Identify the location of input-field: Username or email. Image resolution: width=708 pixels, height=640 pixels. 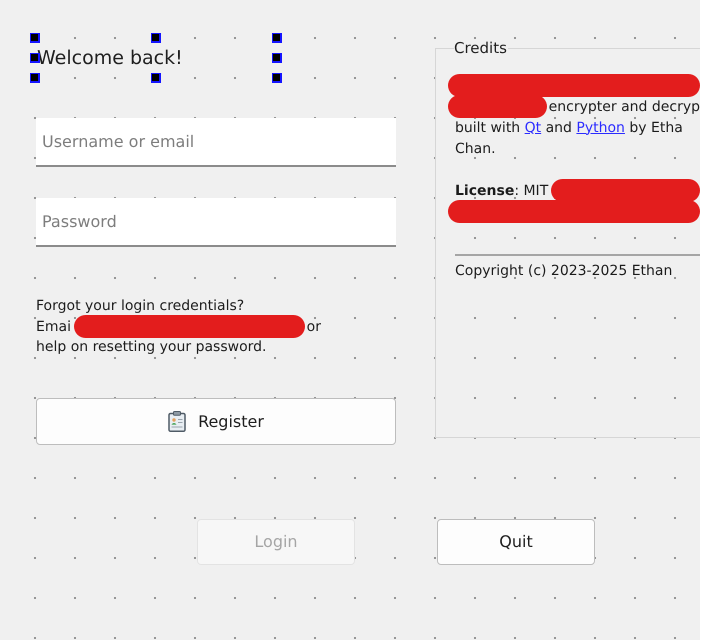
(216, 142).